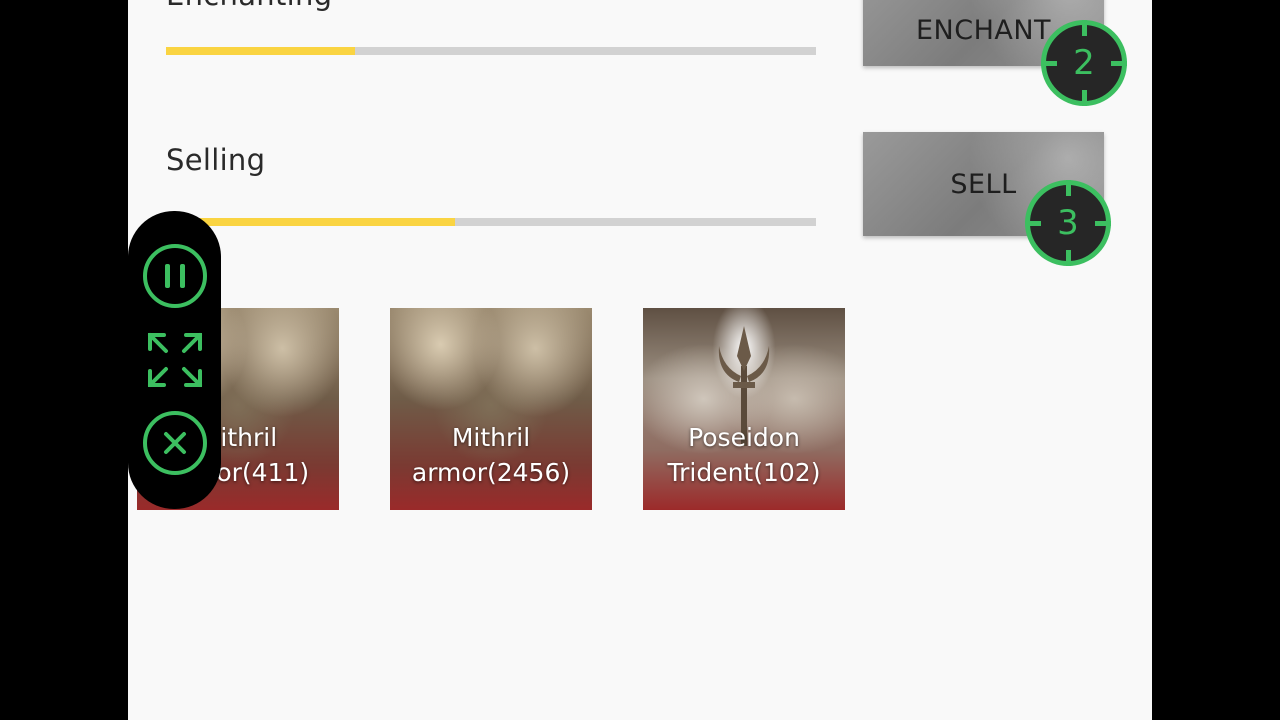  I want to click on item-label: Poseidon Trident(102), so click(744, 455).